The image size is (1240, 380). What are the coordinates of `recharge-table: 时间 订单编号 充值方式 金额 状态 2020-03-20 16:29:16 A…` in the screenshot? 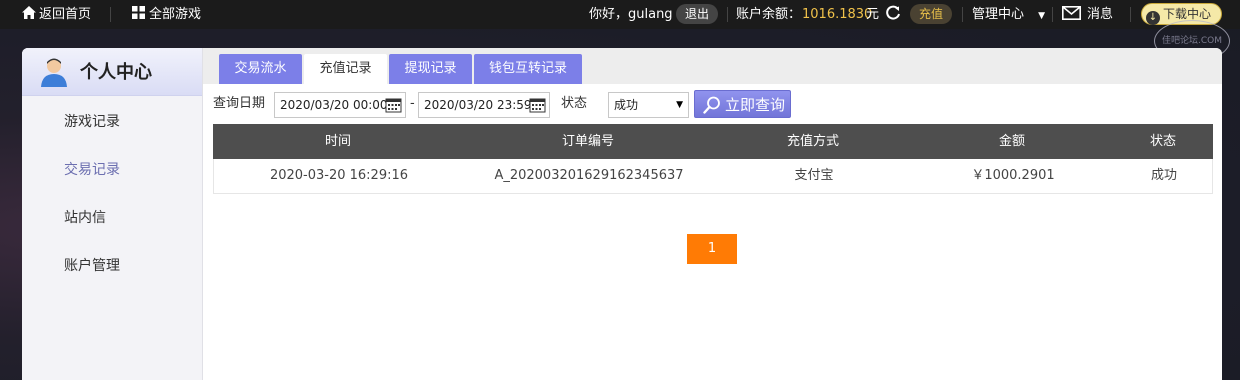 It's located at (713, 159).